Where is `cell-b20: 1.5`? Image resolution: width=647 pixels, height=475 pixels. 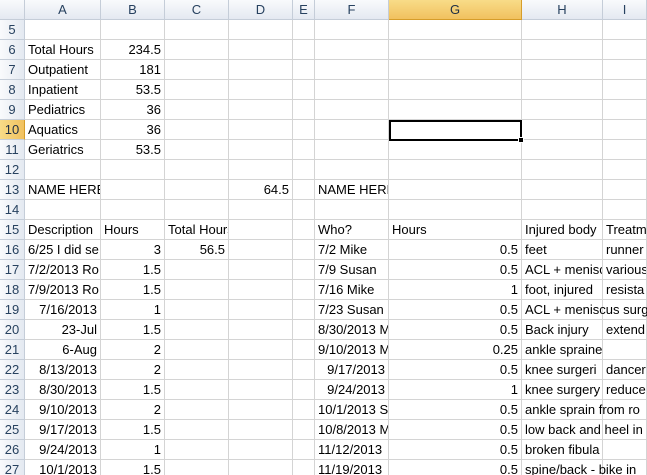
cell-b20: 1.5 is located at coordinates (132, 329).